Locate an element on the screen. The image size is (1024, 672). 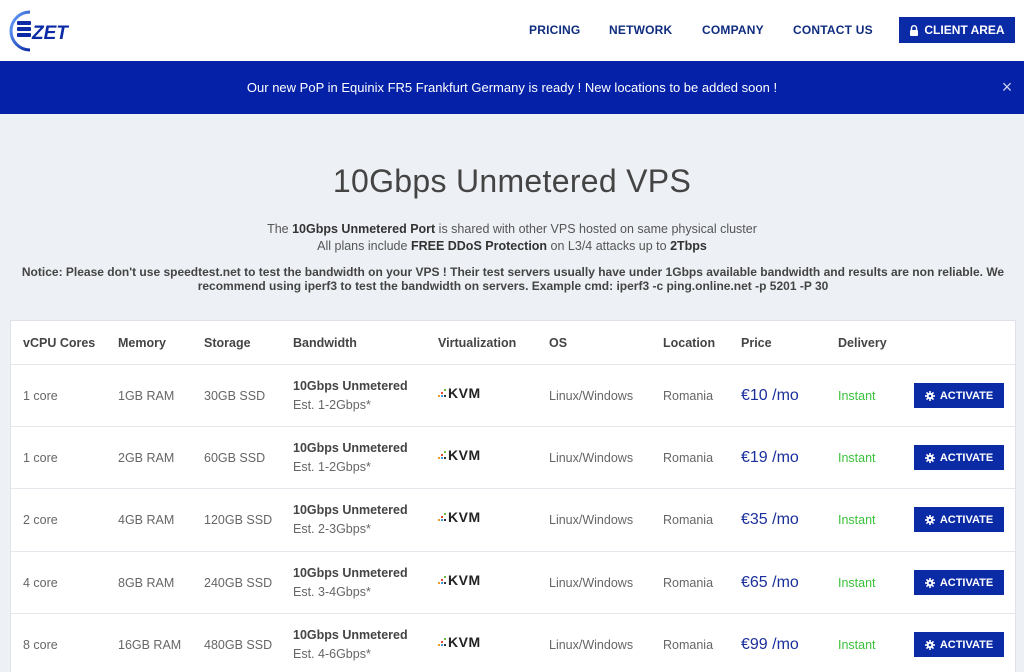
header-os: OS is located at coordinates (558, 343).